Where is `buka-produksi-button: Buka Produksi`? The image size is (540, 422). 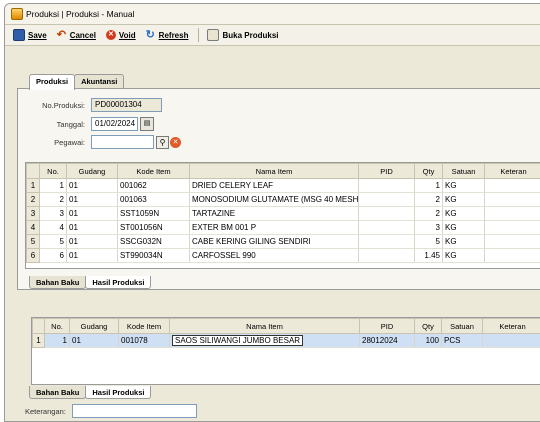 buka-produksi-button: Buka Produksi is located at coordinates (242, 35).